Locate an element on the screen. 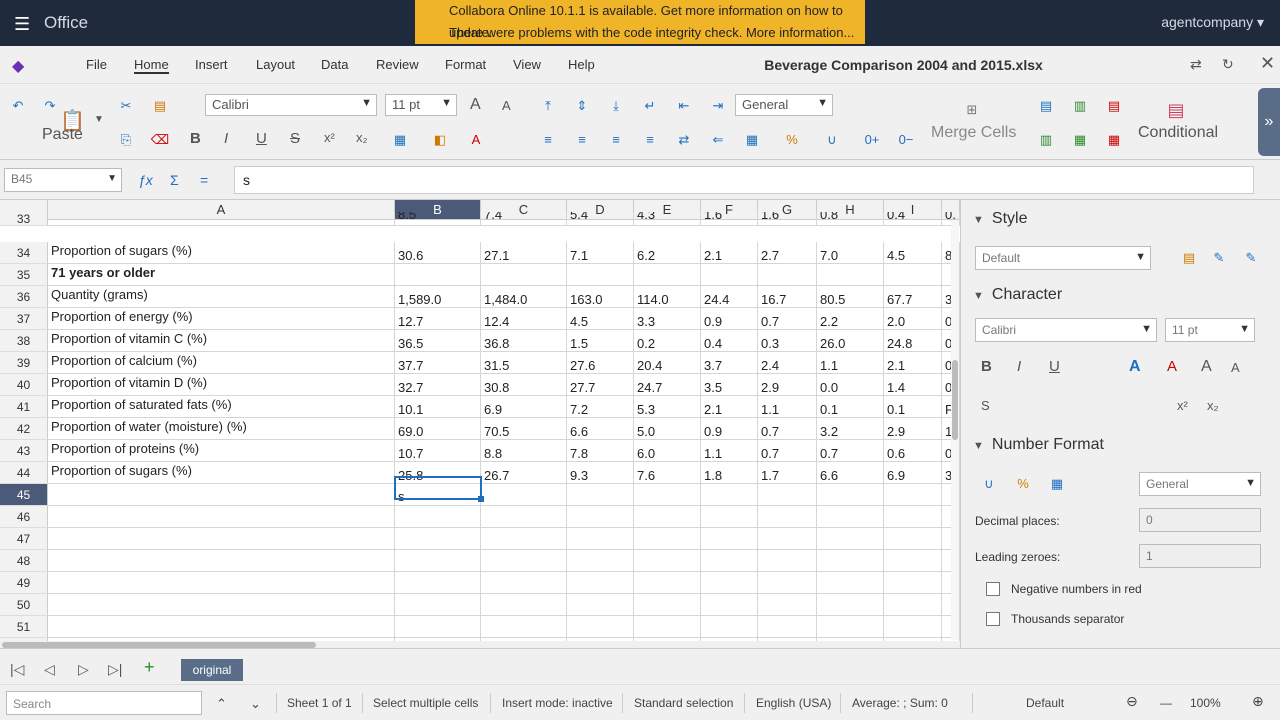 This screenshot has height=720, width=1280. table-cell: 10.1 is located at coordinates (438, 407).